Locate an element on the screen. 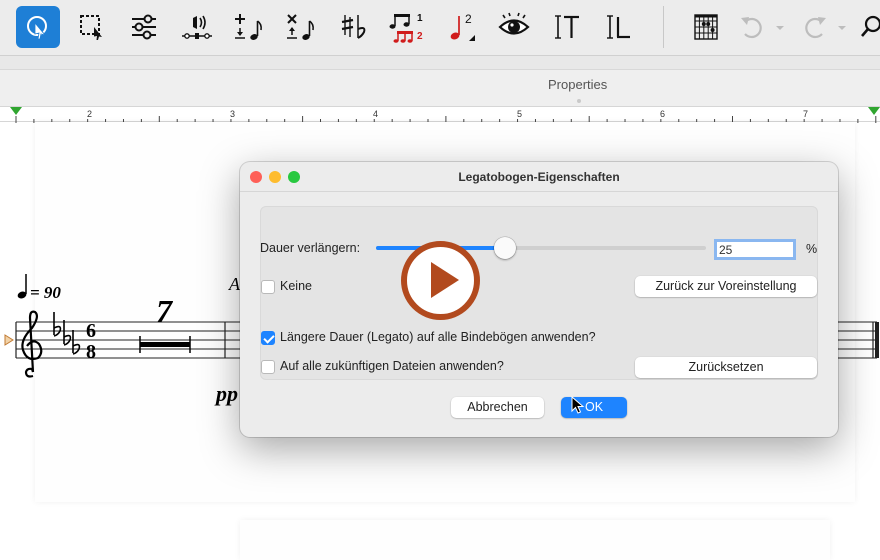 The height and width of the screenshot is (560, 880). accidental-tool-button is located at coordinates (355, 27).